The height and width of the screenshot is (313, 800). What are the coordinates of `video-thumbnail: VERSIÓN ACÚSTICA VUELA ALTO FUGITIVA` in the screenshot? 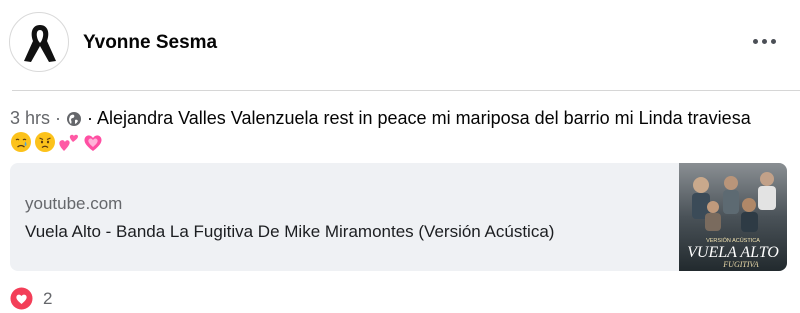 It's located at (733, 217).